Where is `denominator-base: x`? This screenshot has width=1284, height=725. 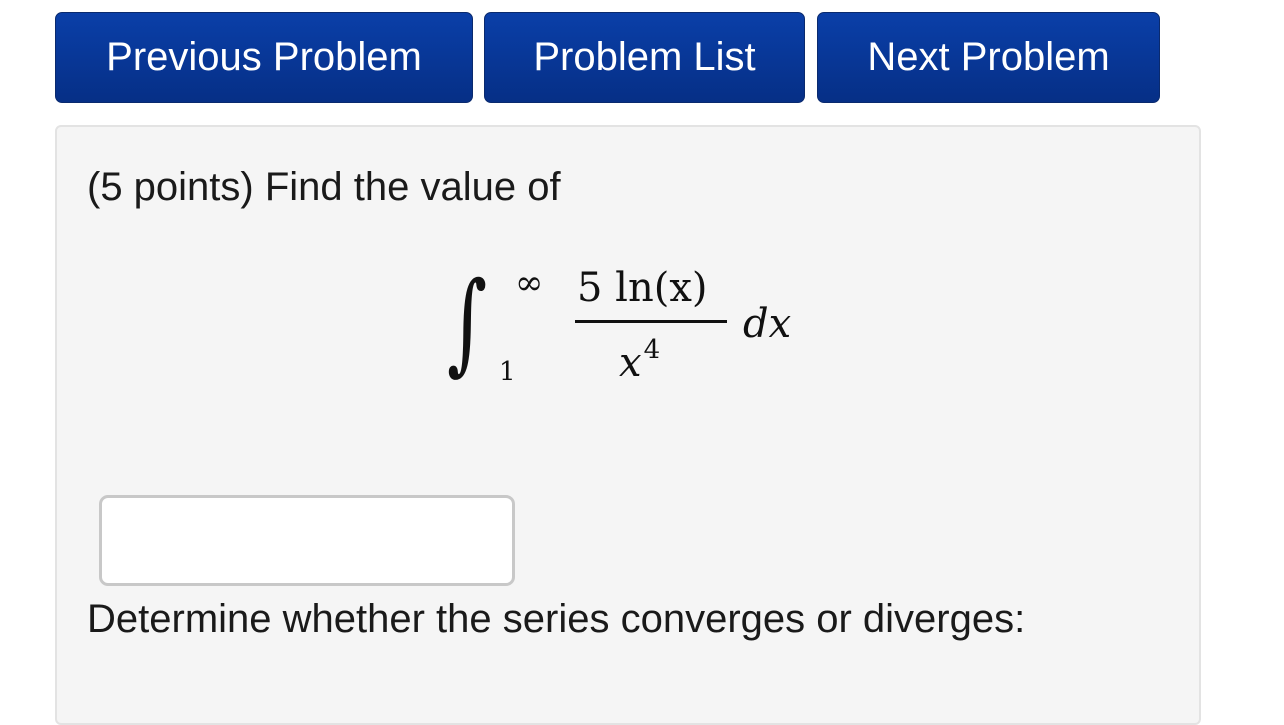 denominator-base: x is located at coordinates (630, 363).